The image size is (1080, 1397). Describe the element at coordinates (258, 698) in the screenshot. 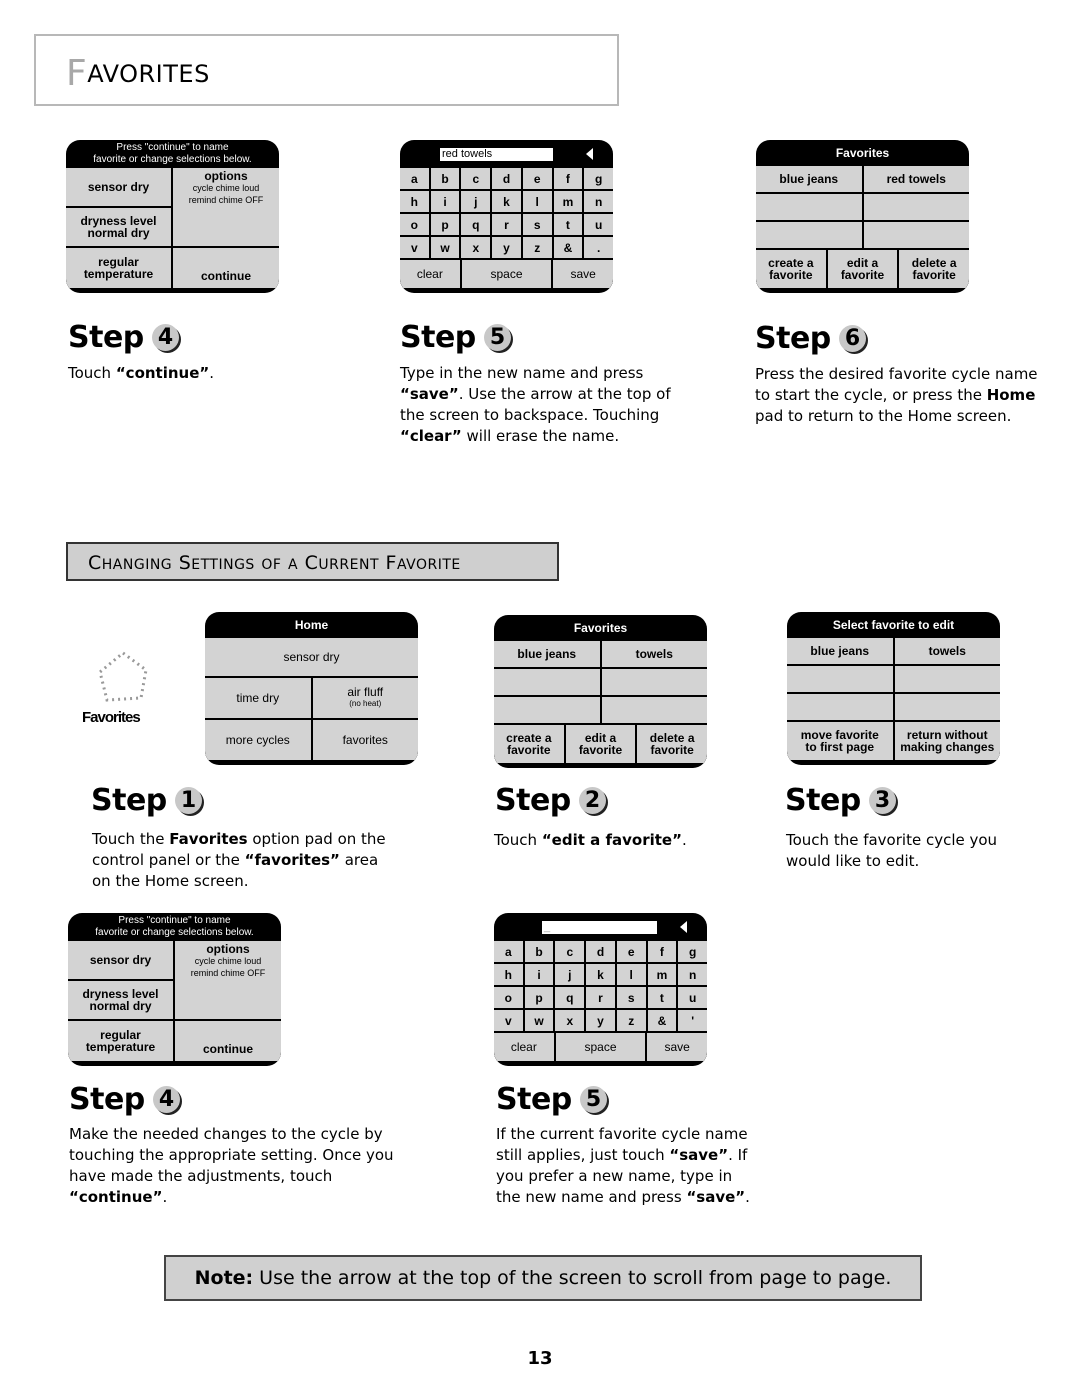

I see `time-dry-button: time dry` at that location.